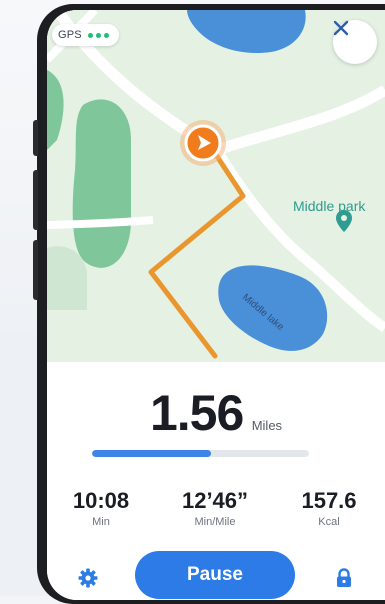 Image resolution: width=385 pixels, height=604 pixels. I want to click on distance-readout: 1.56 Miles, so click(216, 413).